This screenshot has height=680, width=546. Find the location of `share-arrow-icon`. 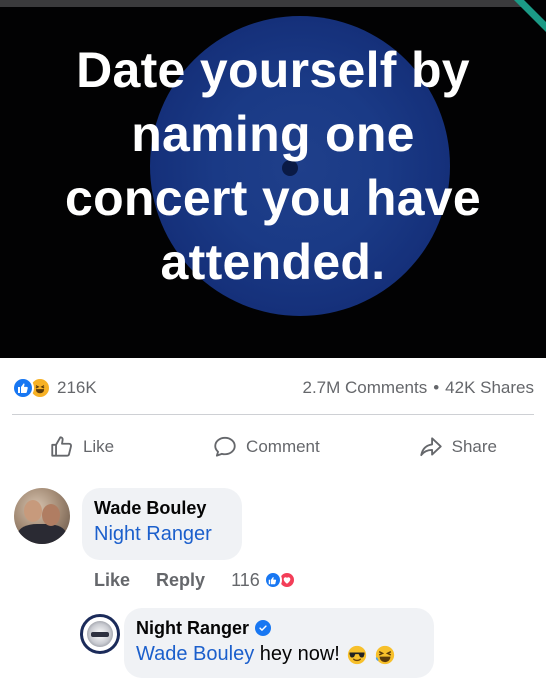

share-arrow-icon is located at coordinates (430, 447).